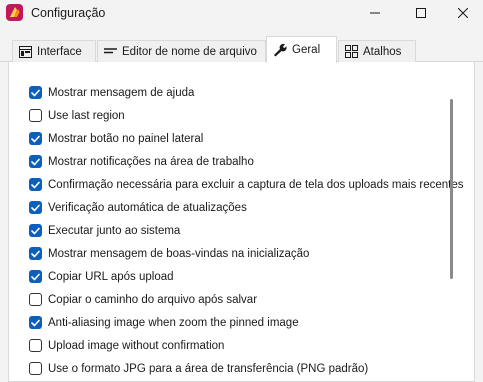  I want to click on tab-editor: Editor de nome de arquivo, so click(181, 51).